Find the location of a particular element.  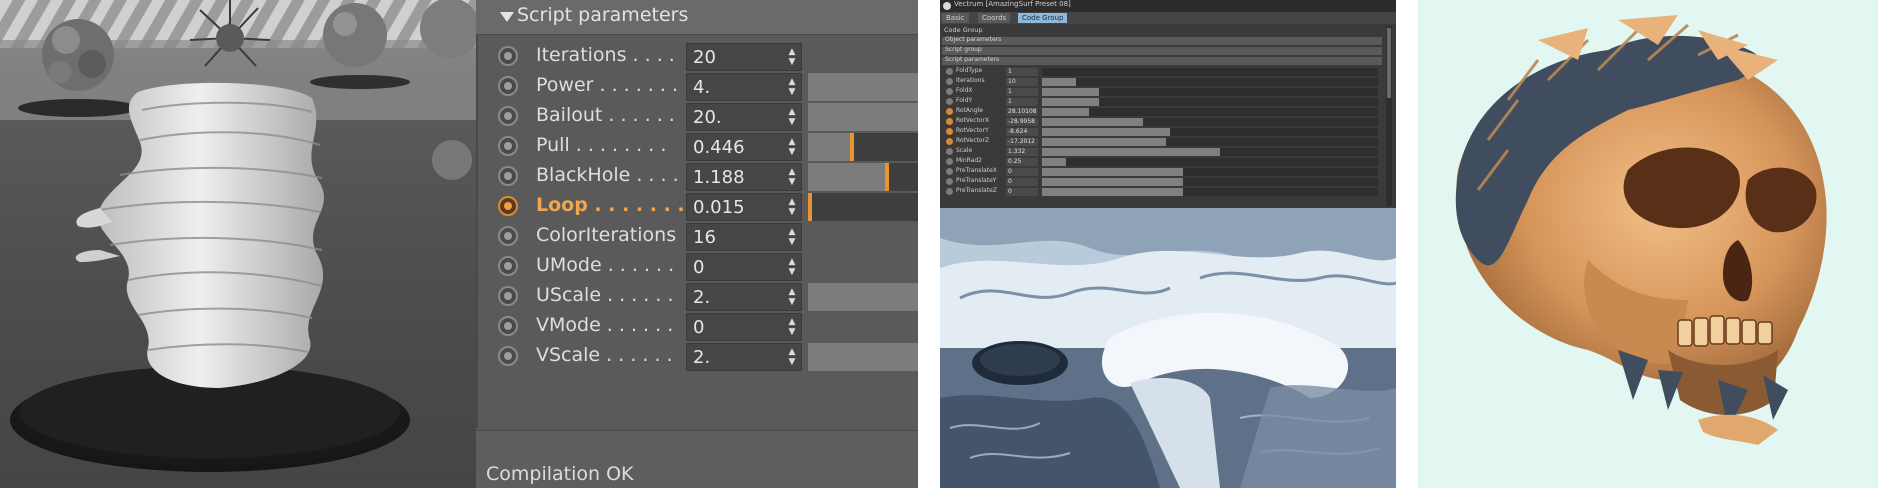

script-parameters-header: Script parameters is located at coordinates (697, 17).